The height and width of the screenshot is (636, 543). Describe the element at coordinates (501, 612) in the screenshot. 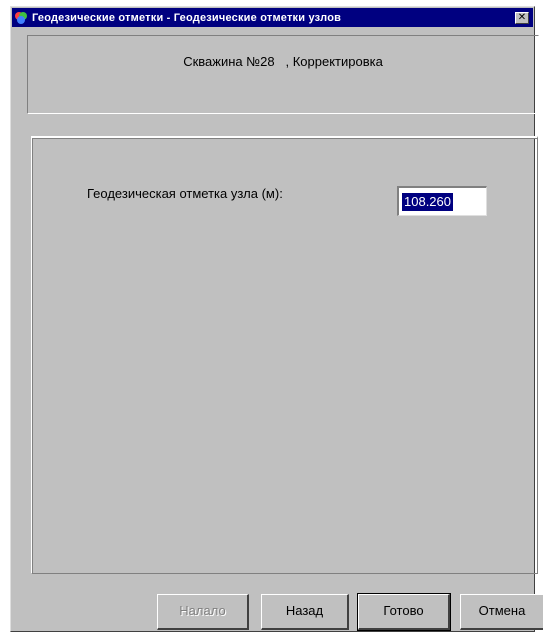

I see `cancel-button: Отмена` at that location.